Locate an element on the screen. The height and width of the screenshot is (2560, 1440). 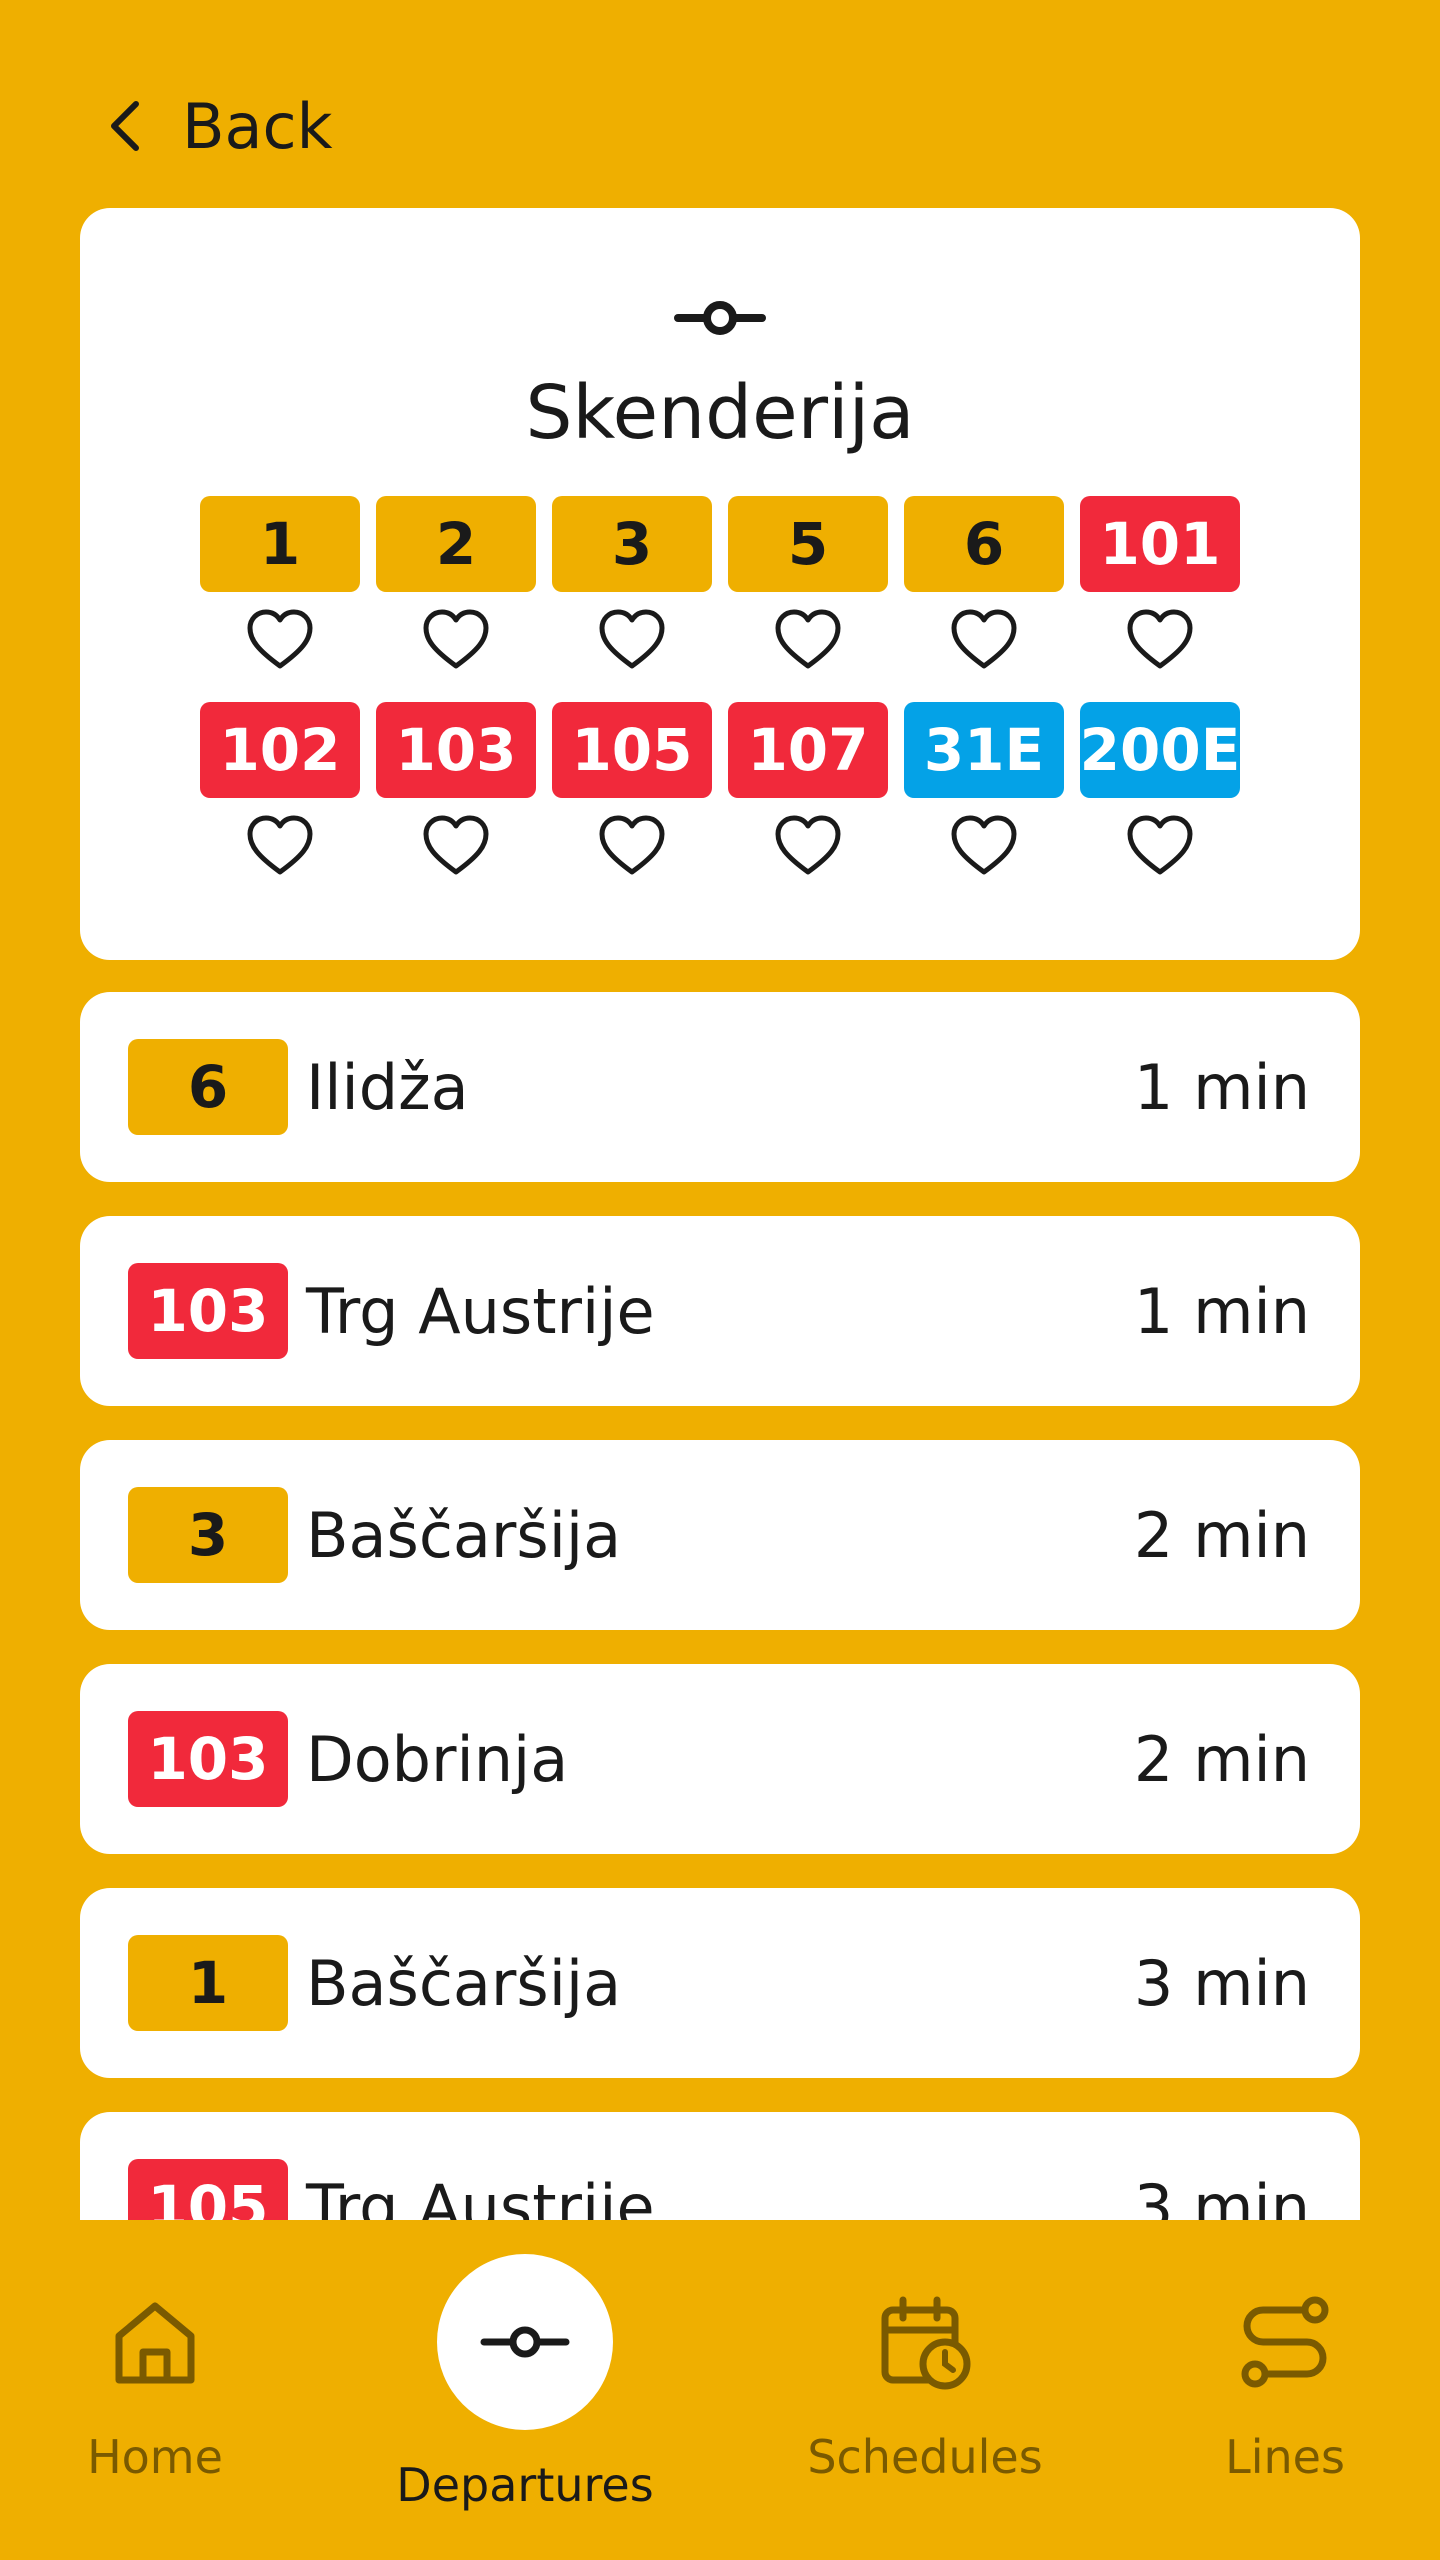
tab-schedules: Schedules is located at coordinates (925, 2390).